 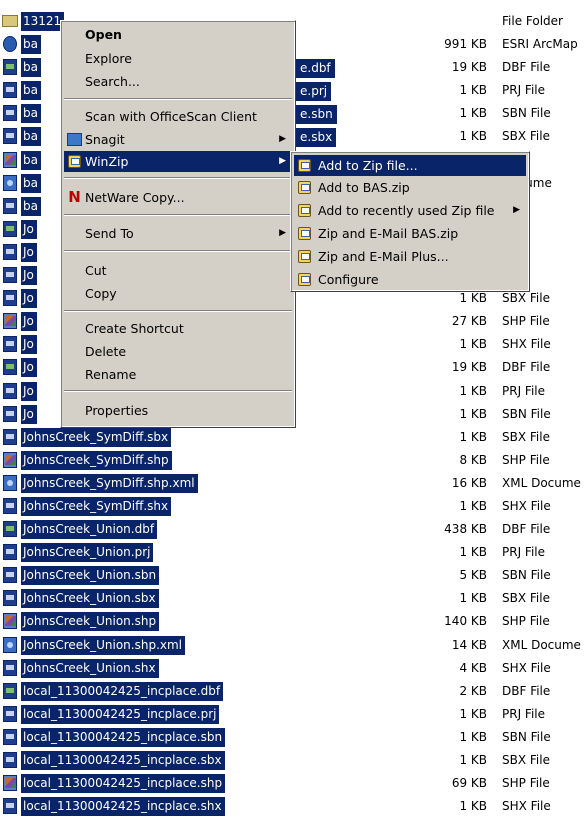 What do you see at coordinates (315, 68) in the screenshot?
I see `partial-name: e.dbf` at bounding box center [315, 68].